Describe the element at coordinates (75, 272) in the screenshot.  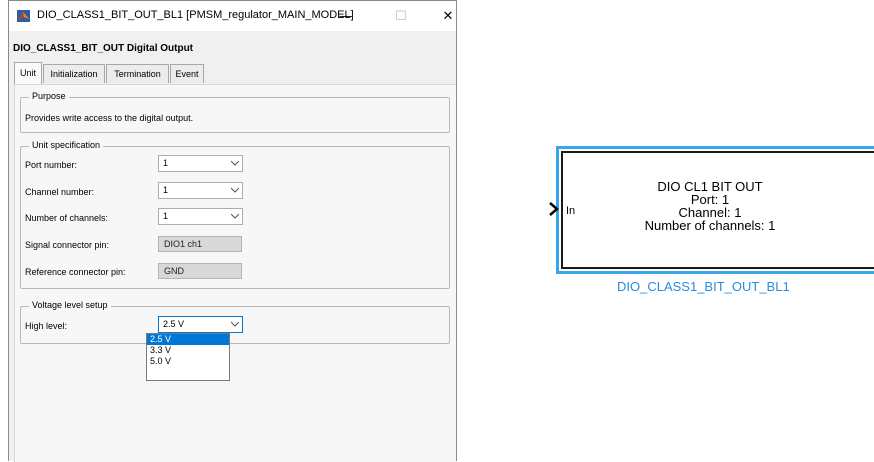
I see `reference-connector-pin-label: Reference connector pin:` at that location.